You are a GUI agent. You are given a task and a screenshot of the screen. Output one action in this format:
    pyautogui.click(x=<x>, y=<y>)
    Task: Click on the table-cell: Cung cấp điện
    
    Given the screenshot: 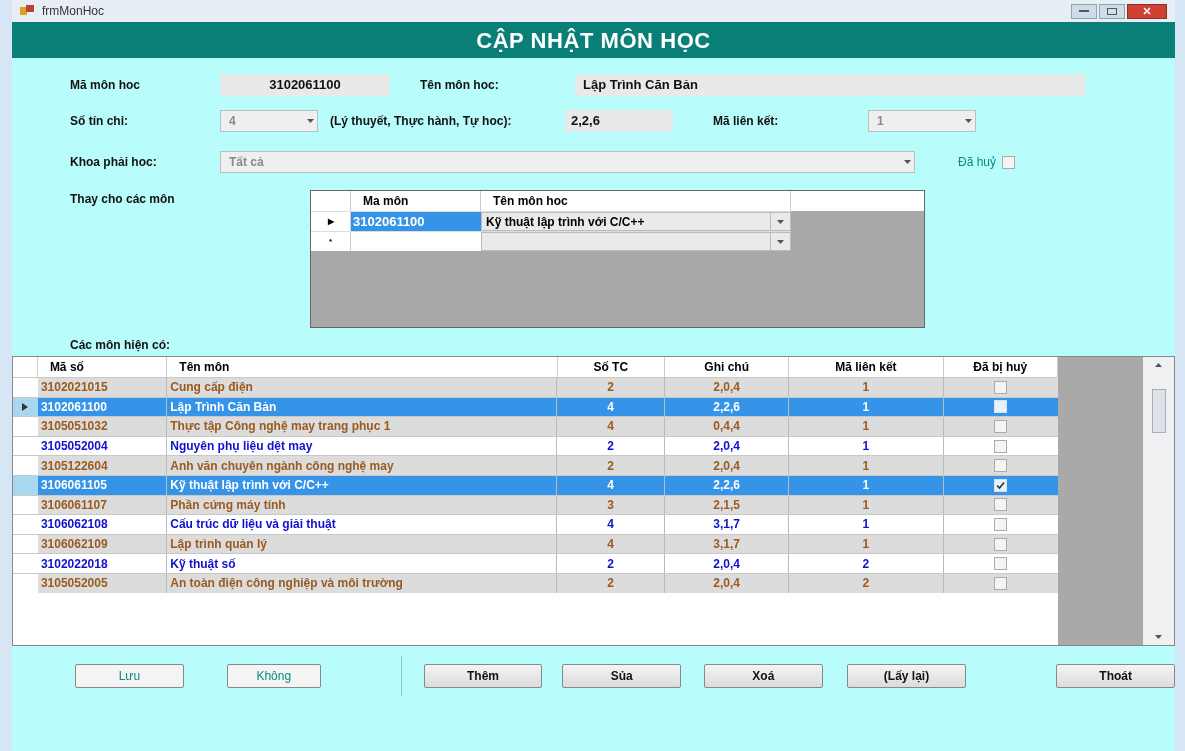 What is the action you would take?
    pyautogui.click(x=362, y=387)
    